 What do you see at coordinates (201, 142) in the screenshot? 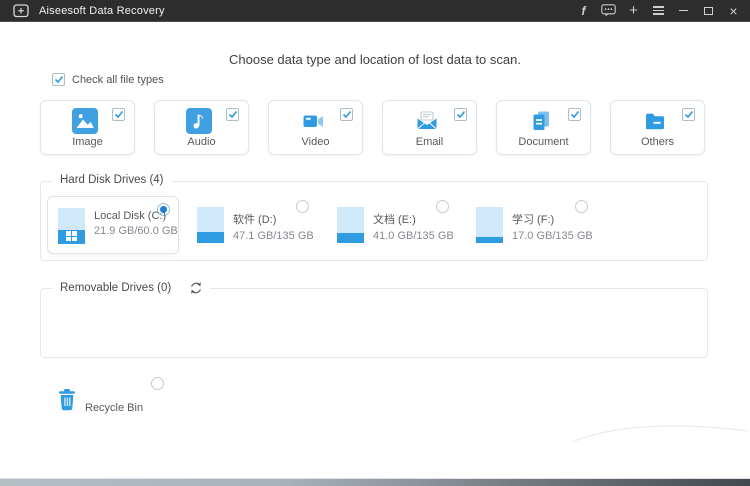
I see `file-type-label: Audio` at bounding box center [201, 142].